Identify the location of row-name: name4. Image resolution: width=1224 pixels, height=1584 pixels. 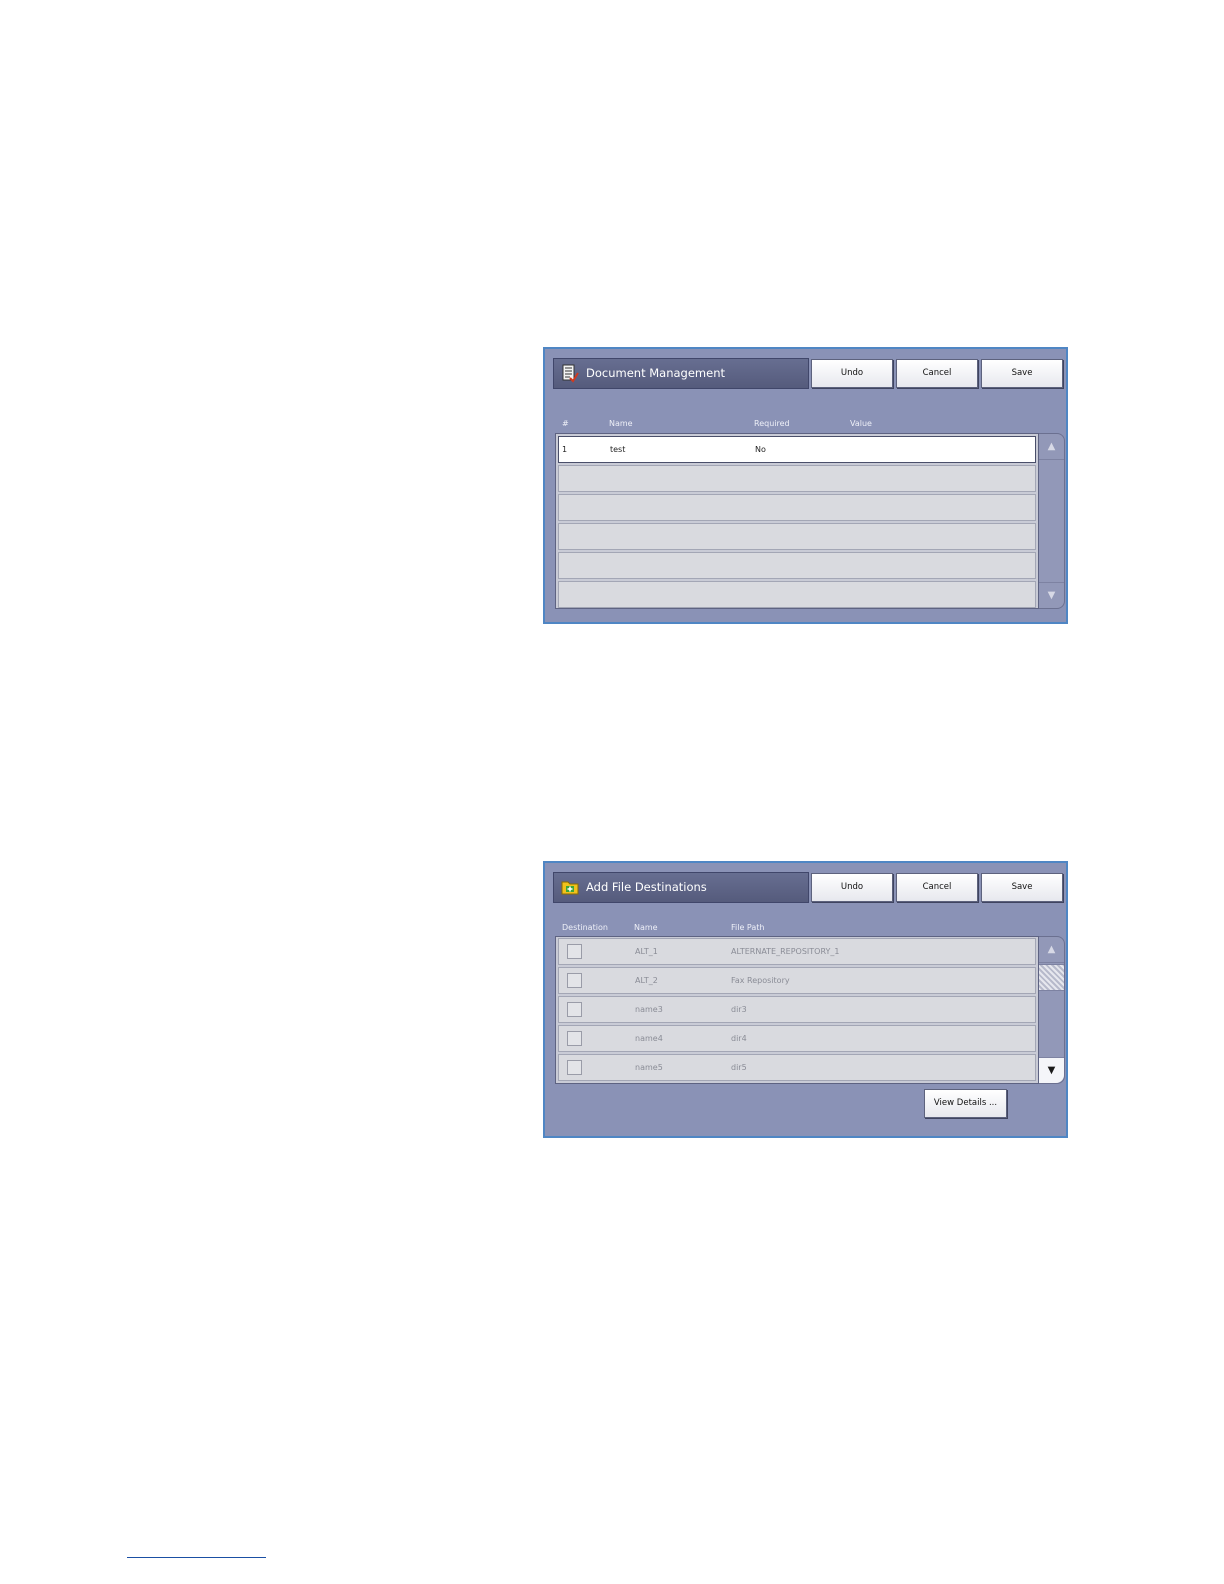
(649, 1038).